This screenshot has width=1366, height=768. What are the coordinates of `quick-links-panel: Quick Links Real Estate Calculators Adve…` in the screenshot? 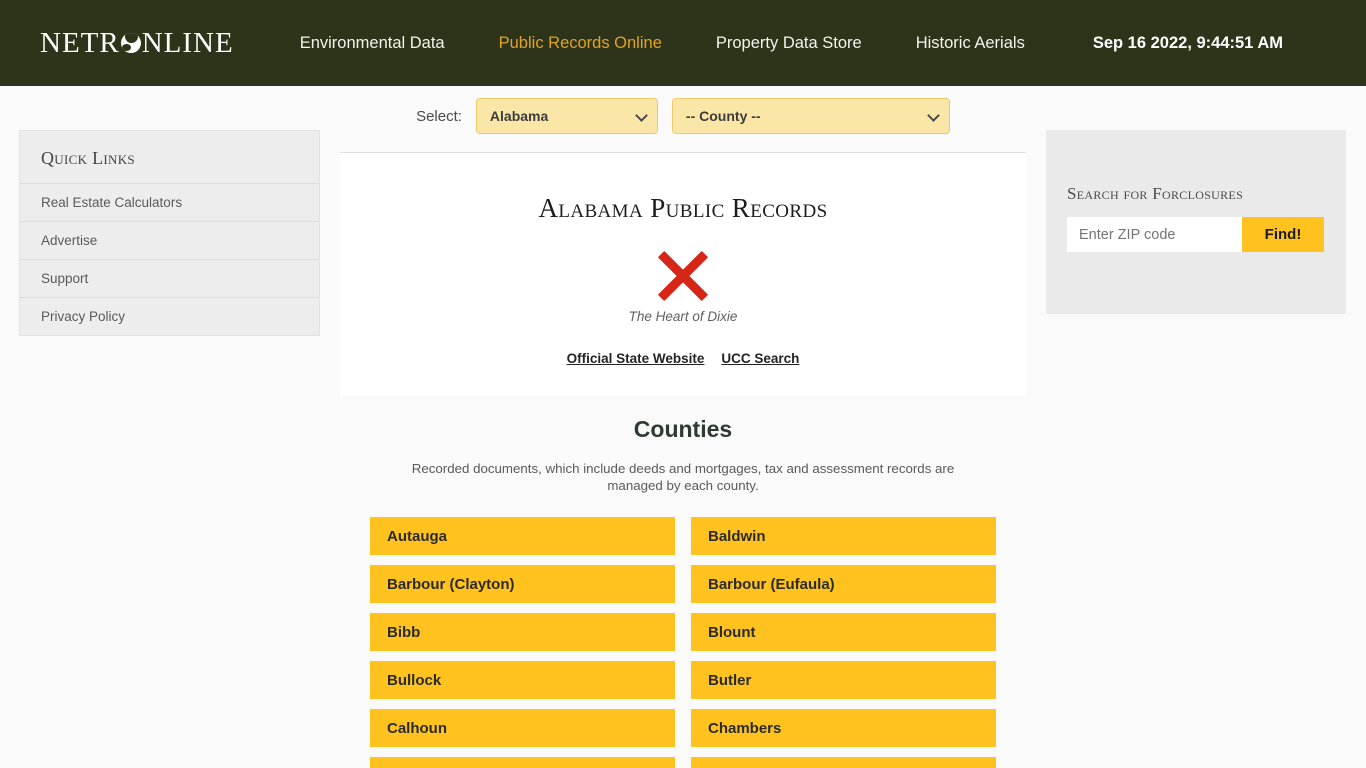 It's located at (169, 233).